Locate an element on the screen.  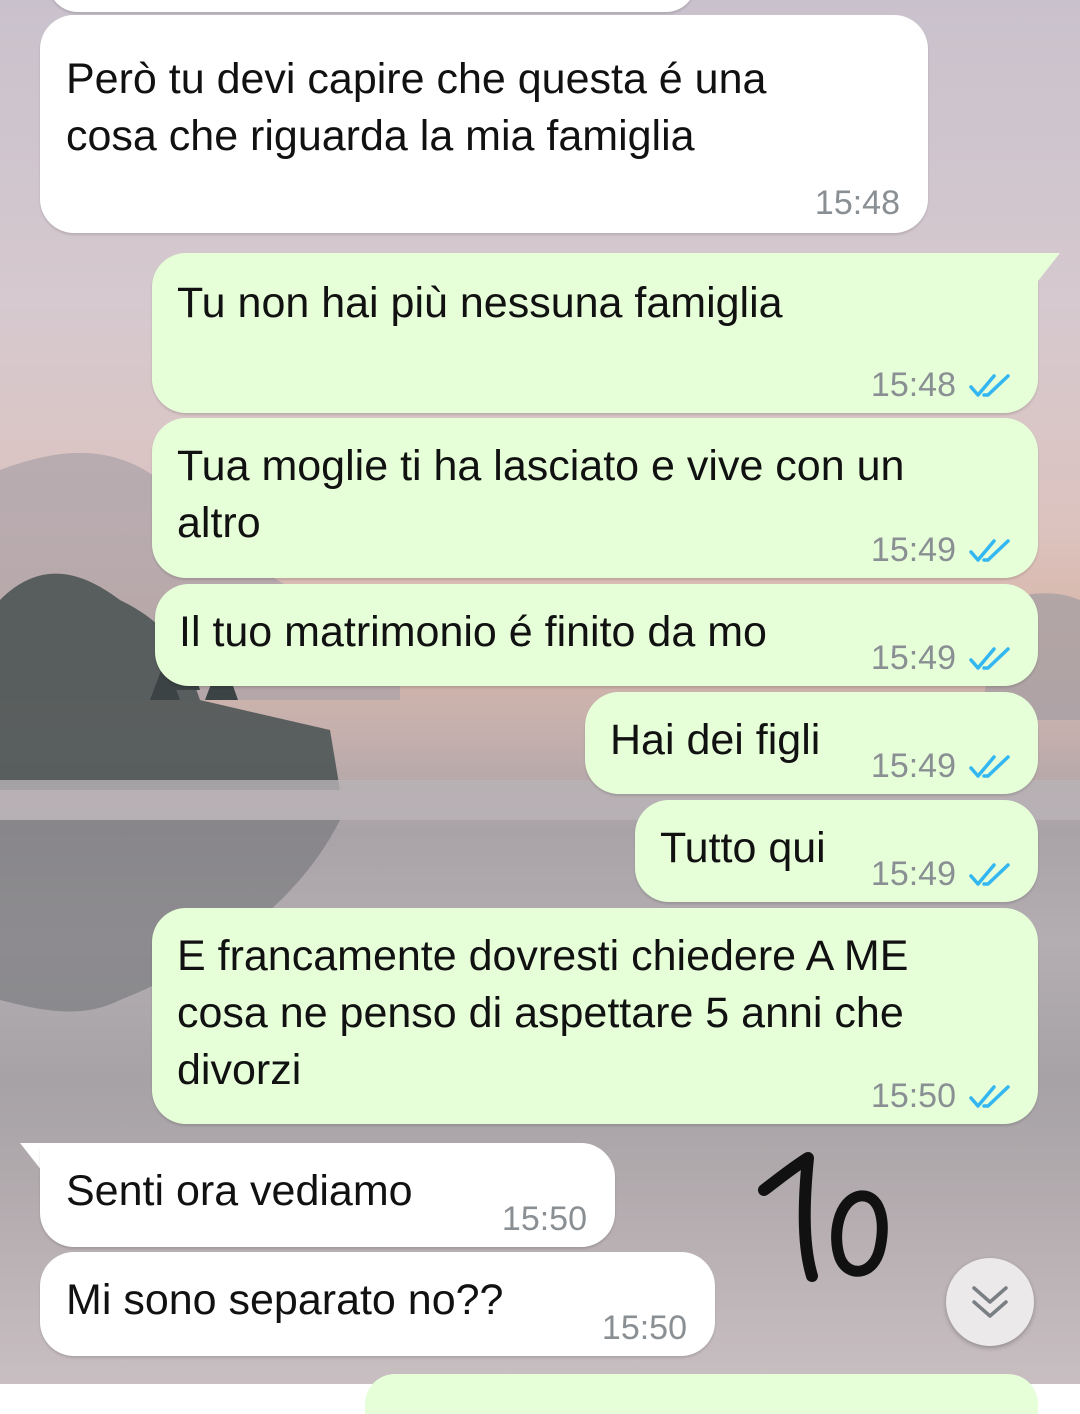
message-incoming: Mi sono separato no?? 15:50 is located at coordinates (377, 1304).